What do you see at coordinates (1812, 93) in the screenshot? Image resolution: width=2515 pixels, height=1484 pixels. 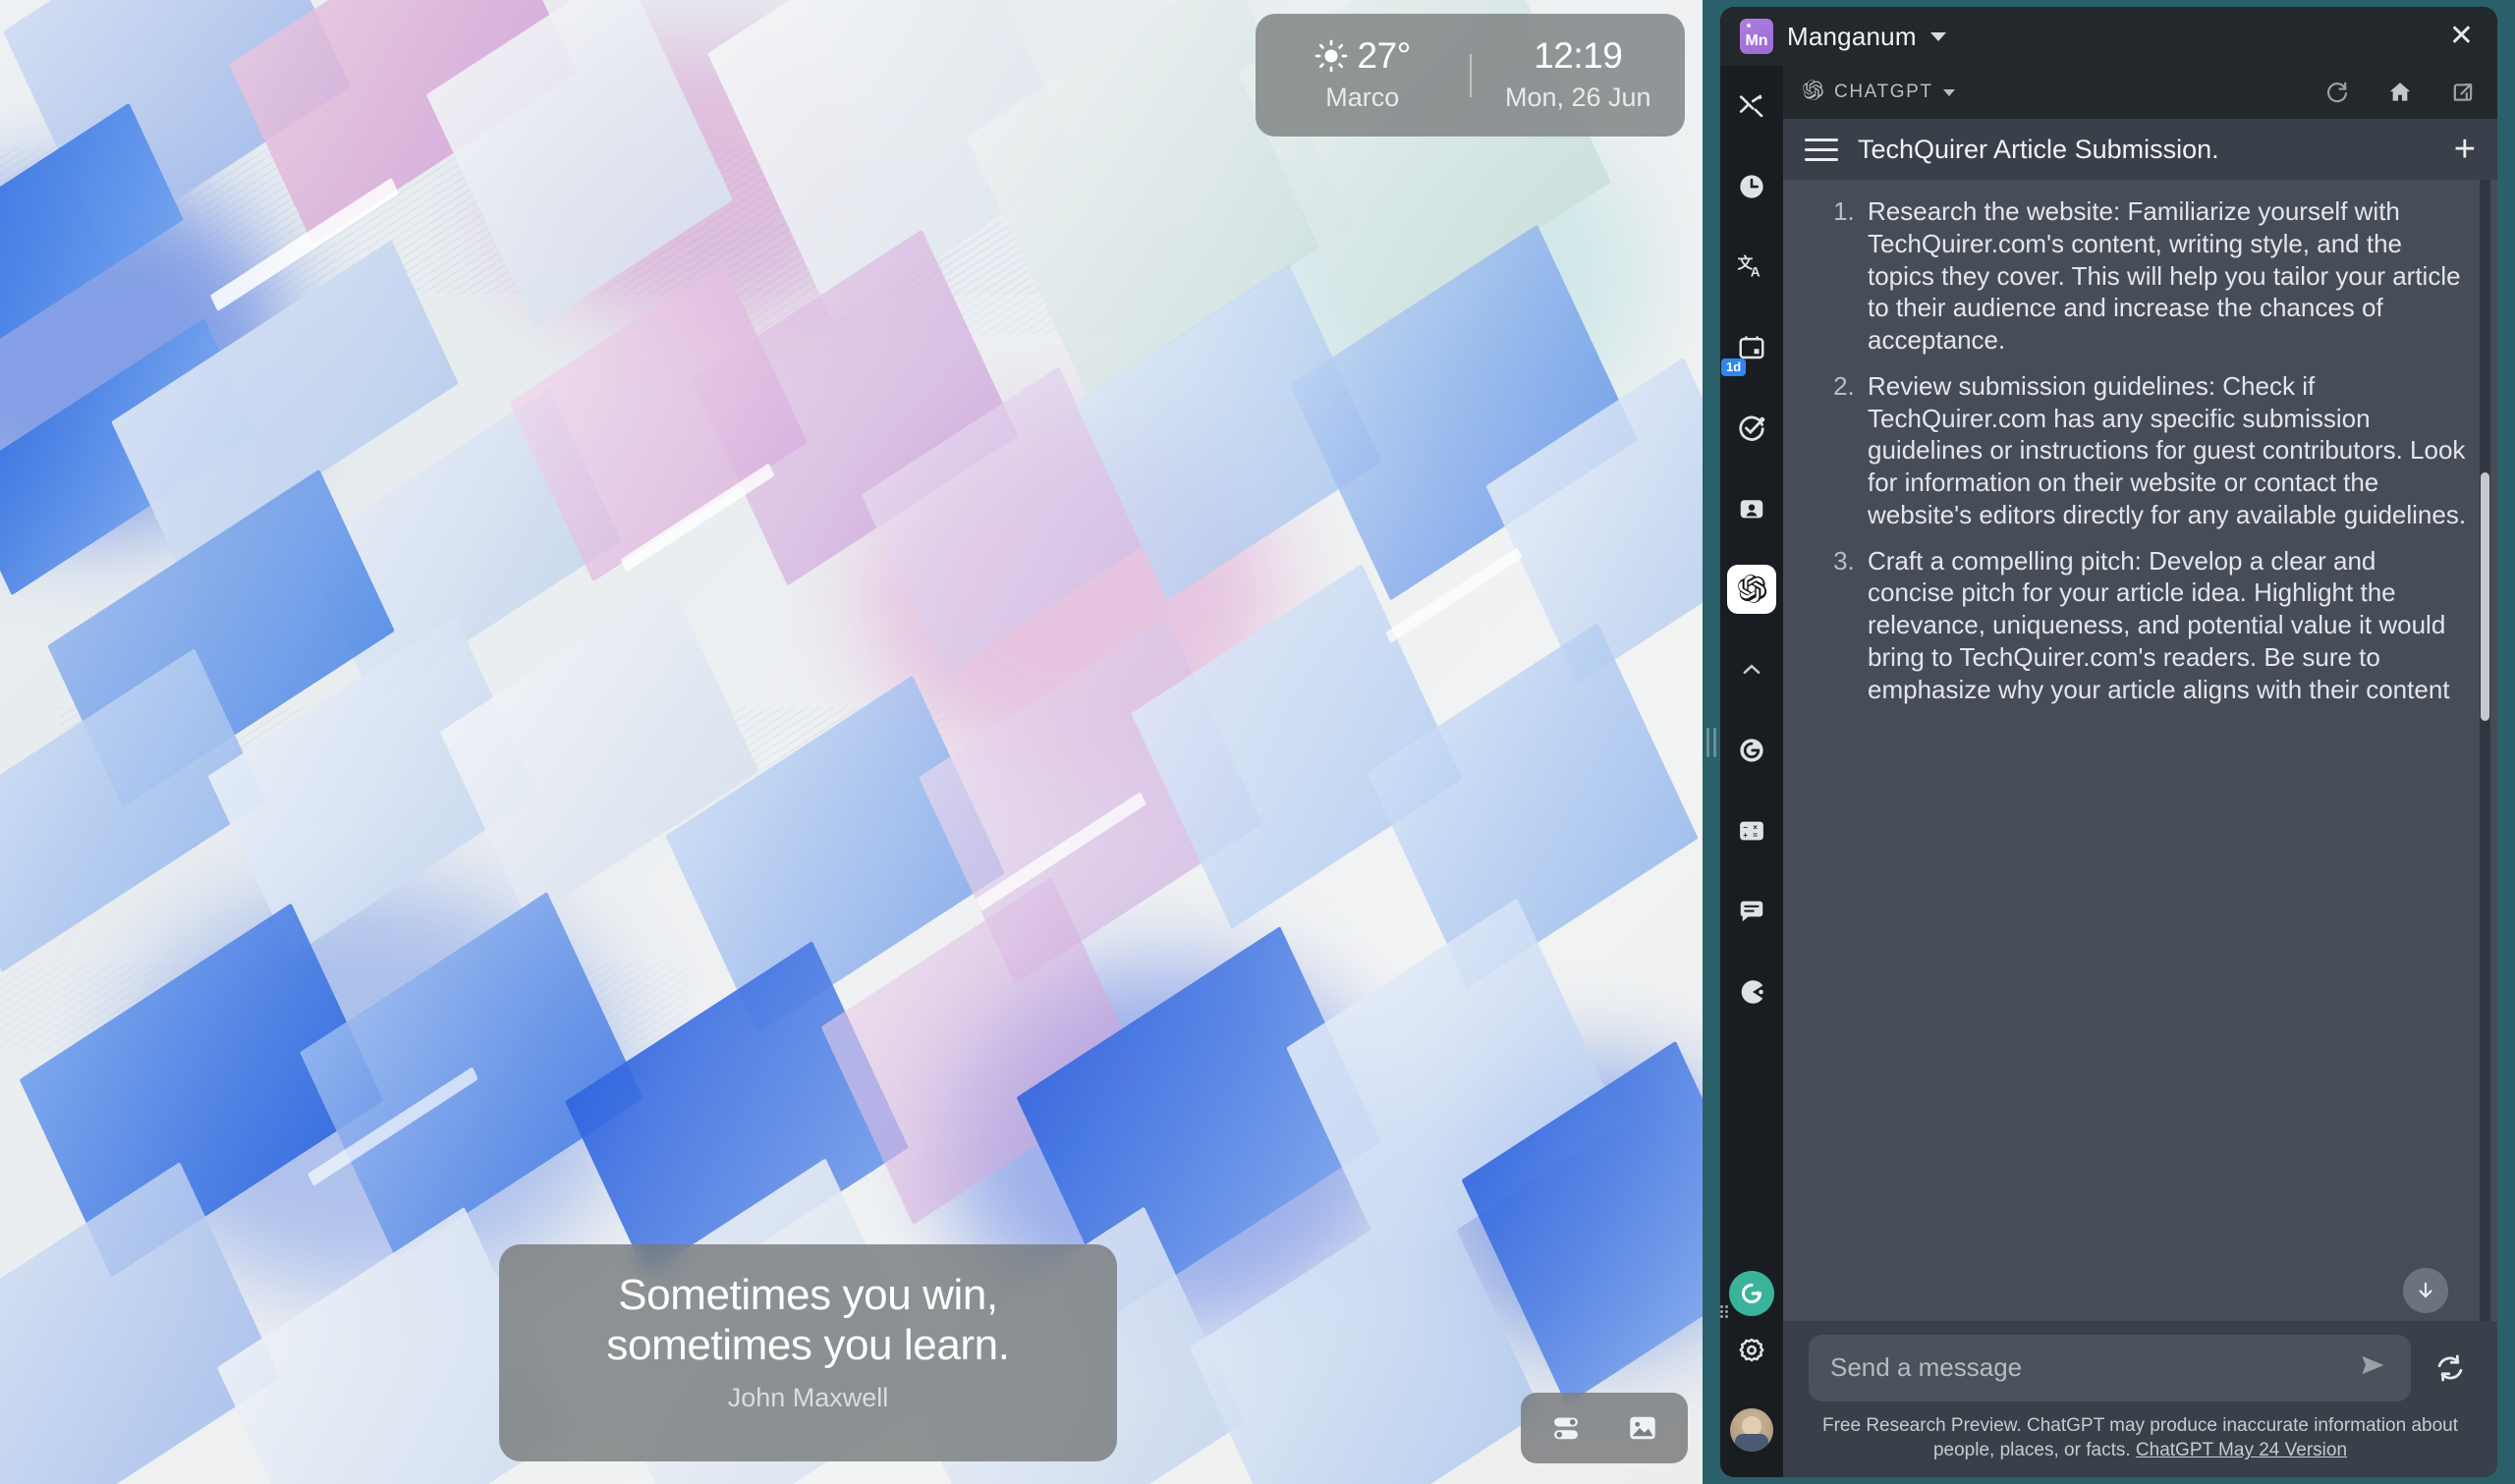 I see `chatgpt-icon` at bounding box center [1812, 93].